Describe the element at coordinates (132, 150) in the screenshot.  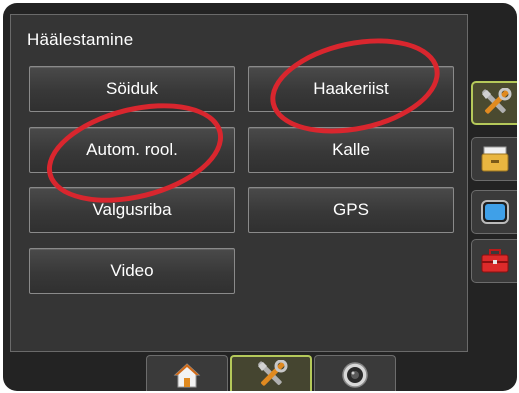
I see `auto-steer-button: Autom. rool.` at that location.